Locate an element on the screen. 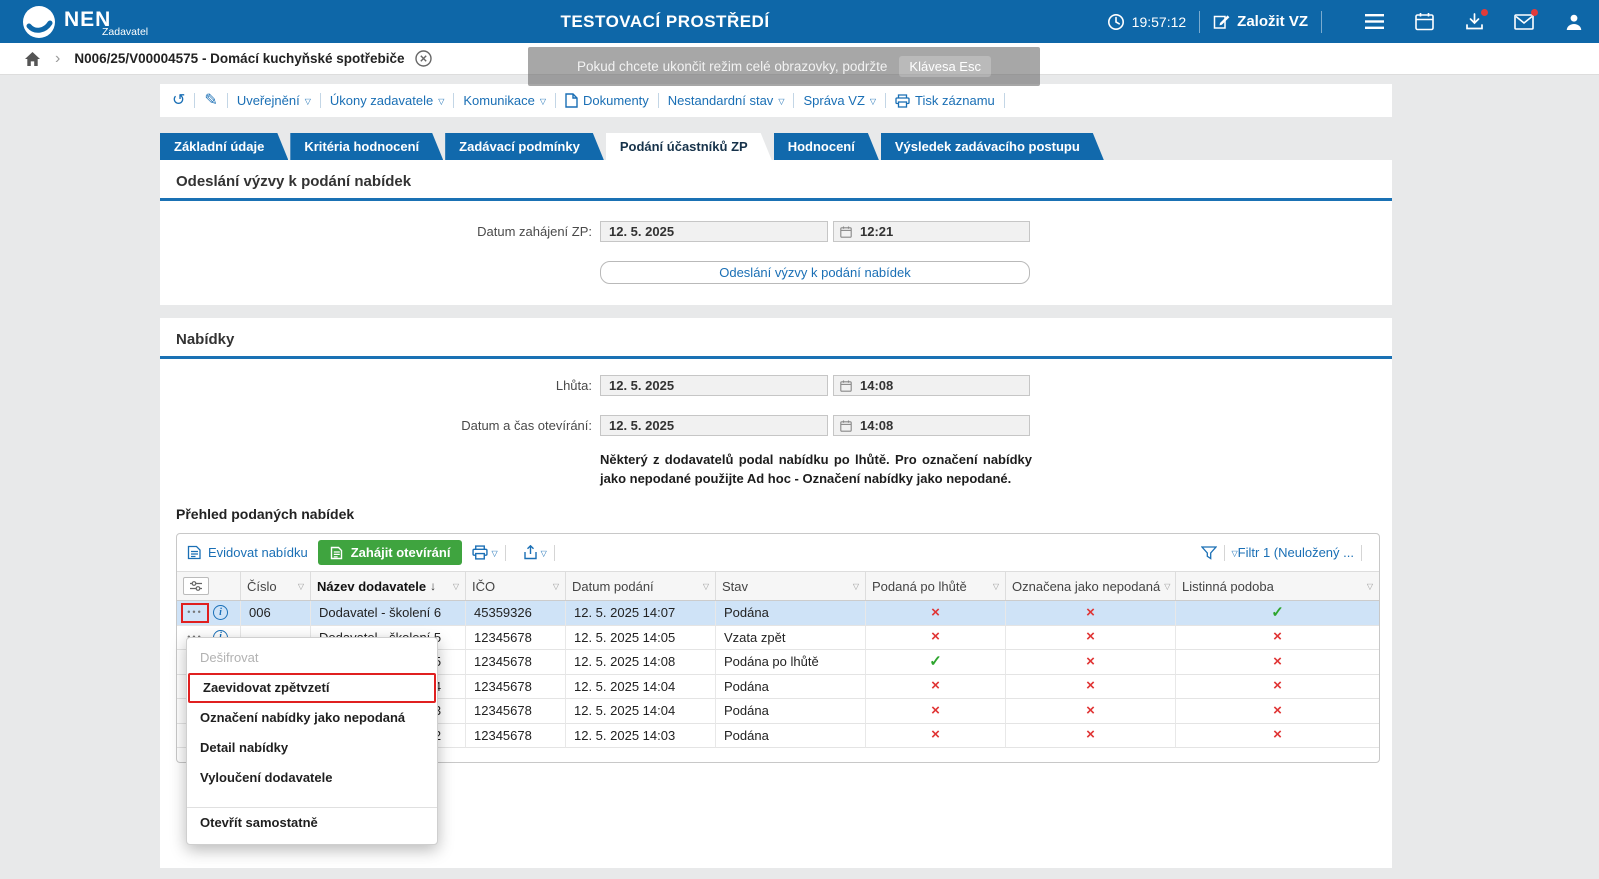 The height and width of the screenshot is (879, 1599). brand-role: Zadavatel is located at coordinates (125, 31).